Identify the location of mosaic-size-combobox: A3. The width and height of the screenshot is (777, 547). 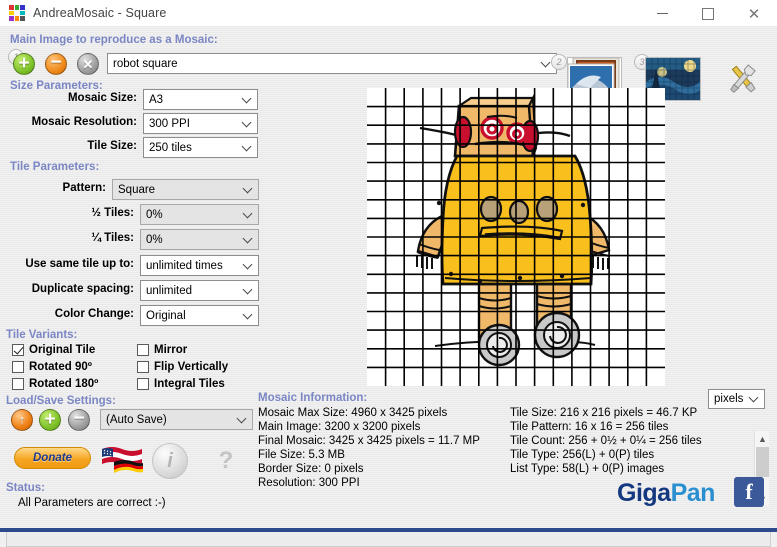
(200, 99).